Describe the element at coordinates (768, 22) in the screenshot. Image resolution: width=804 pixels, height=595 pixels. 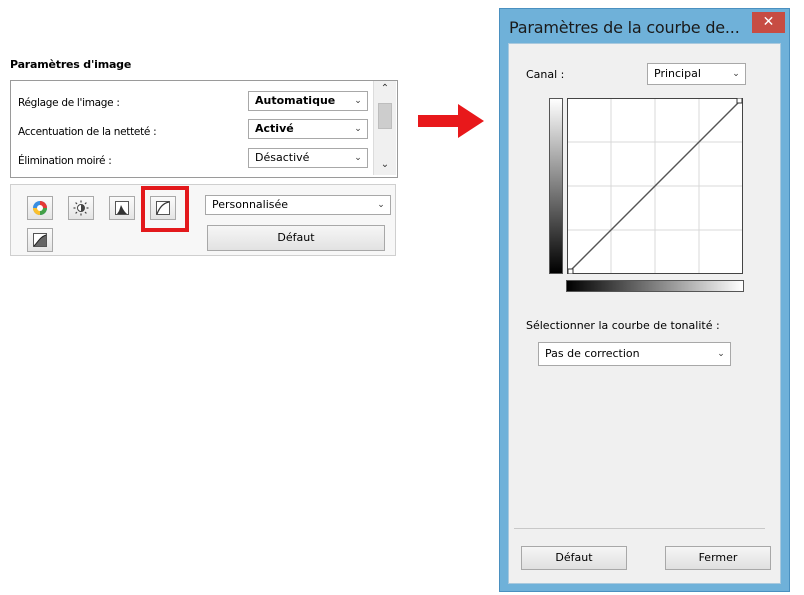
I see `close-icon: ✕` at that location.